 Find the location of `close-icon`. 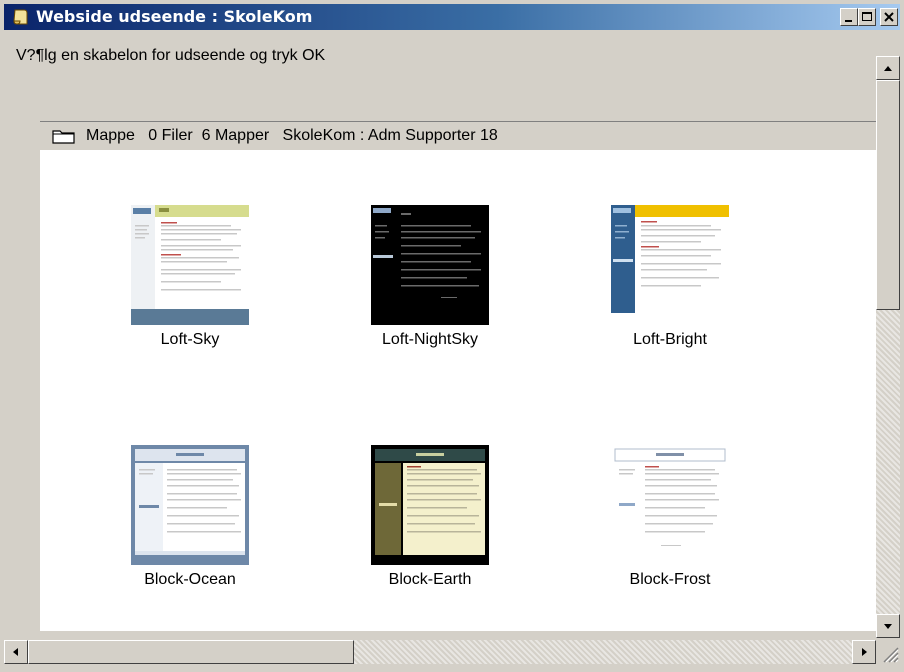

close-icon is located at coordinates (889, 17).